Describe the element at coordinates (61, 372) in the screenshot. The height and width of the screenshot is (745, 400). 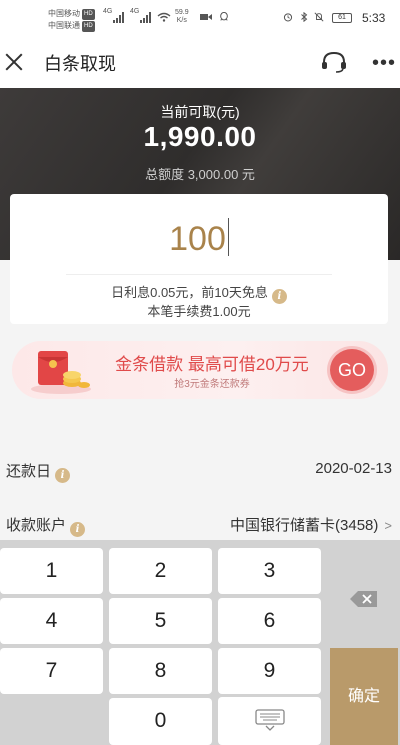
I see `red-envelope-coins-icon` at that location.